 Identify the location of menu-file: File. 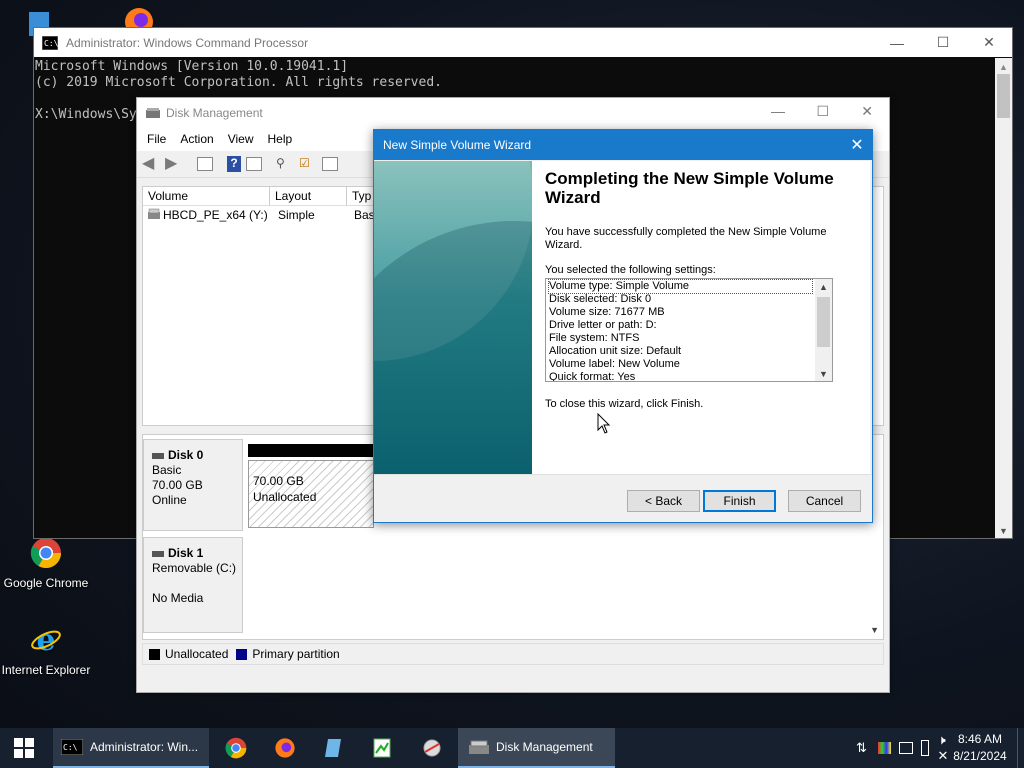
(156, 139).